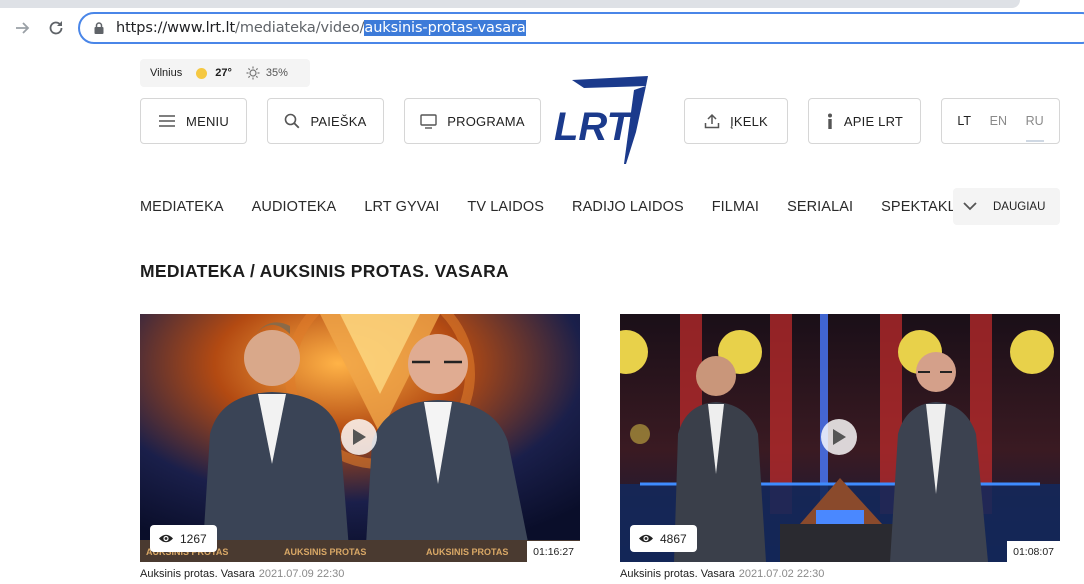  Describe the element at coordinates (193, 538) in the screenshot. I see `view-count: 1267` at that location.